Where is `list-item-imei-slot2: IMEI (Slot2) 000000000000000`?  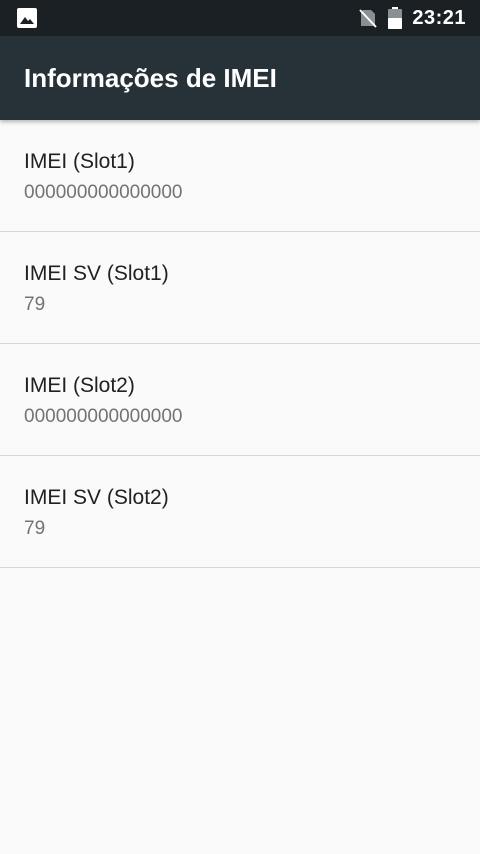
list-item-imei-slot2: IMEI (Slot2) 000000000000000 is located at coordinates (240, 400).